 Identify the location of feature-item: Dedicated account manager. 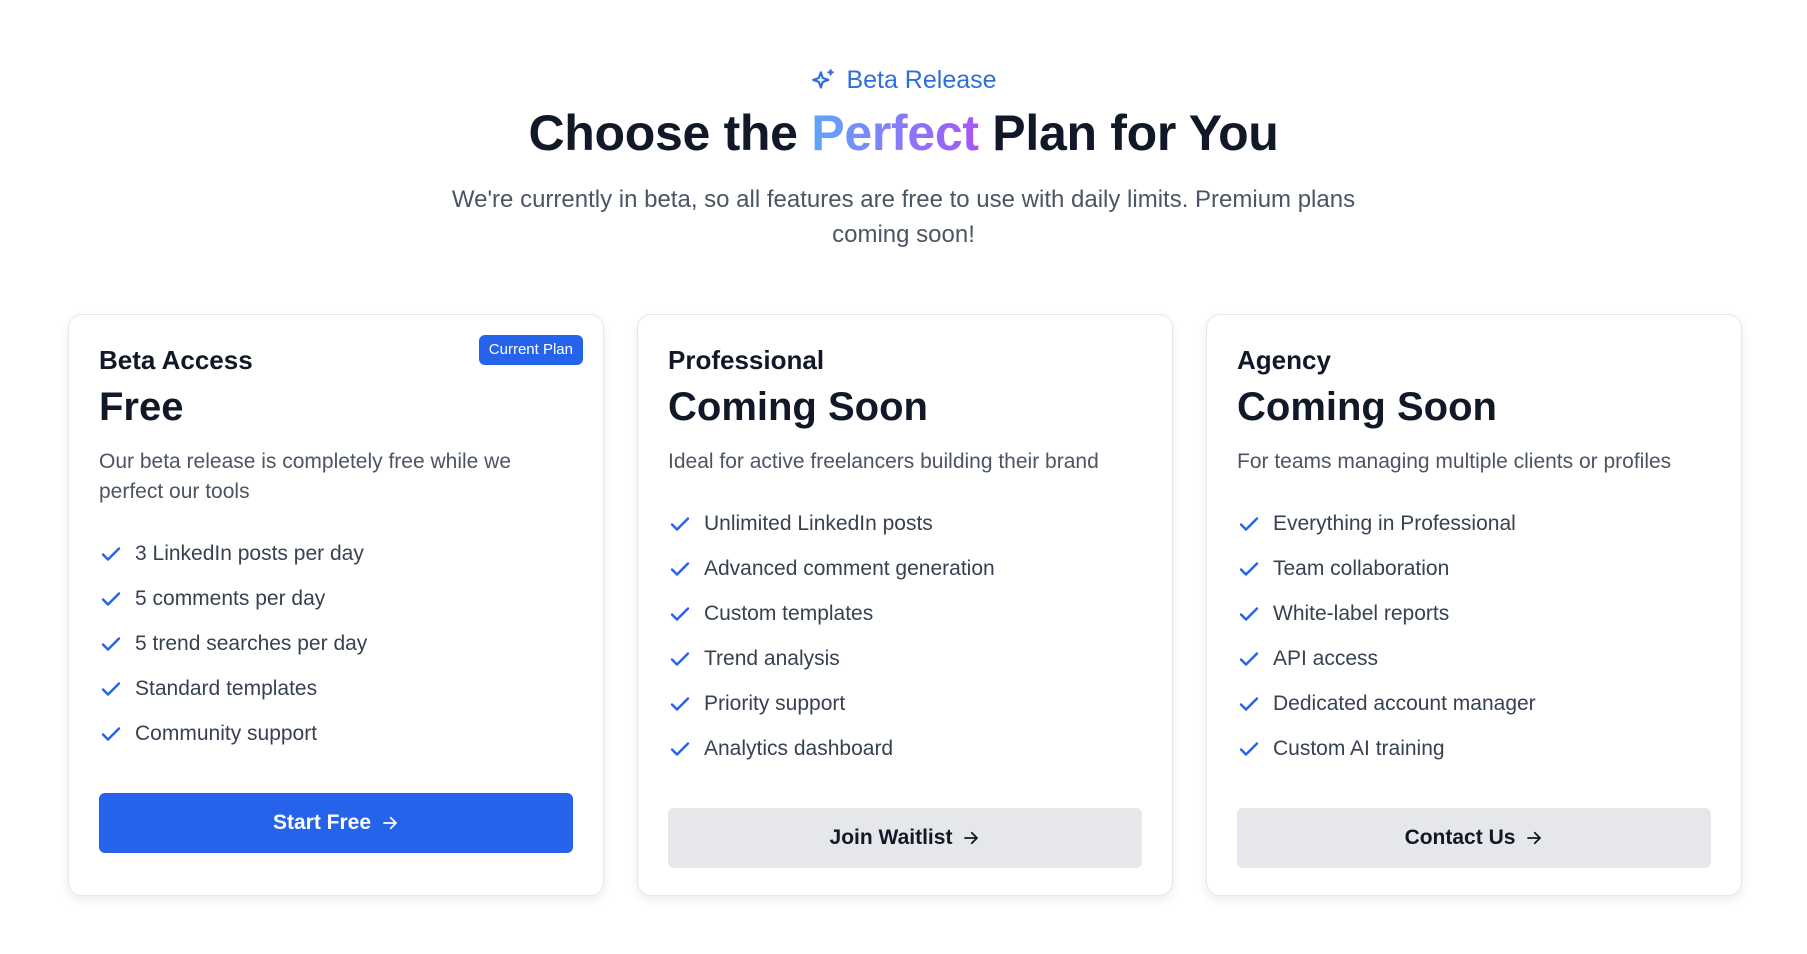
(1474, 703).